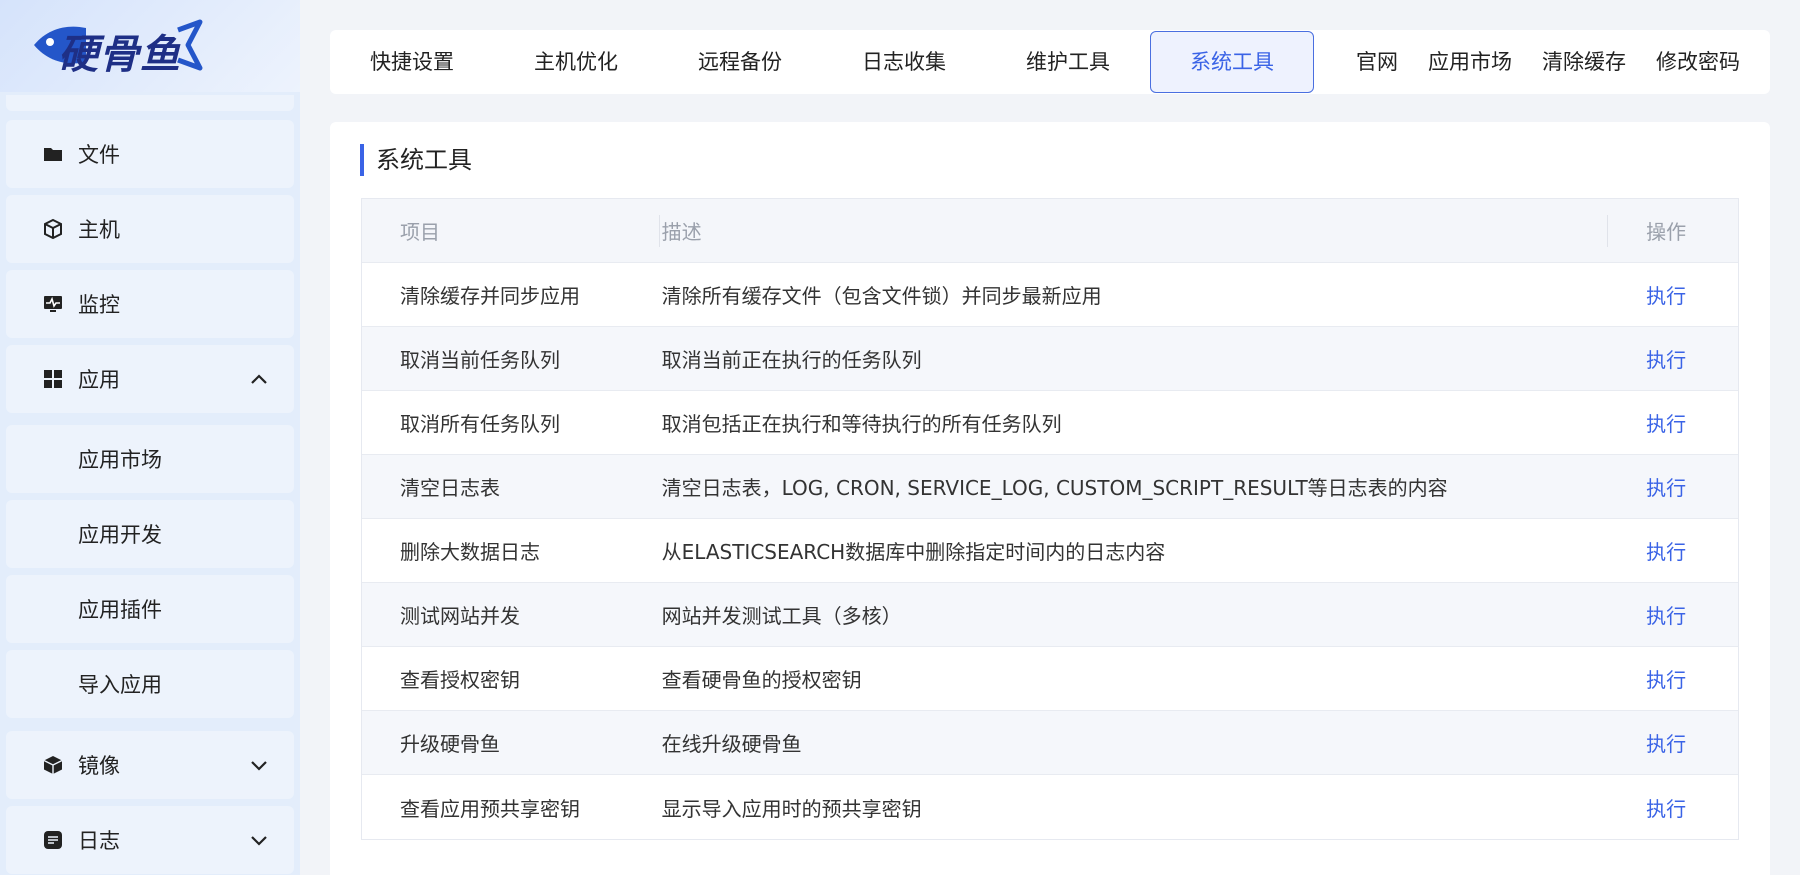  I want to click on row-item: 删除大数据日志, so click(470, 552).